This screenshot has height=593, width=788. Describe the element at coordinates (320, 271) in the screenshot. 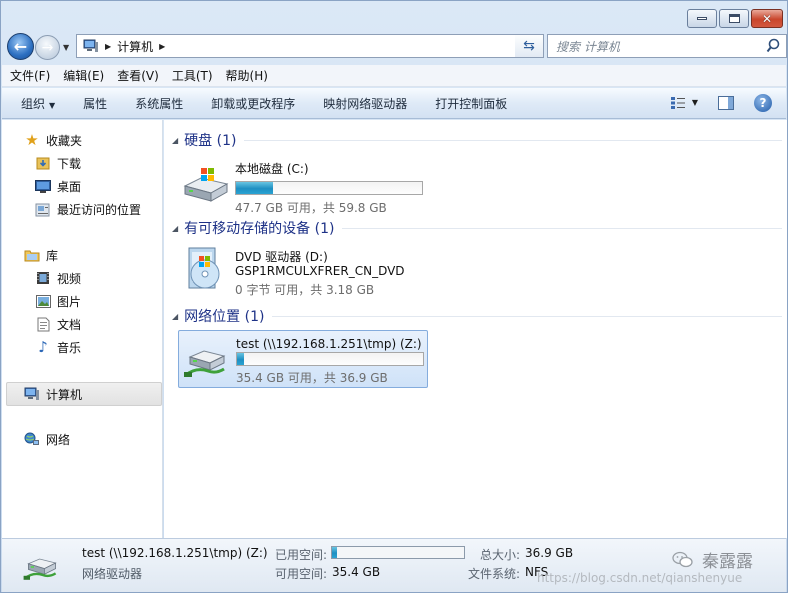

I see `drive-volume-label: GSP1RMCULXFRER_CN_DVD` at that location.